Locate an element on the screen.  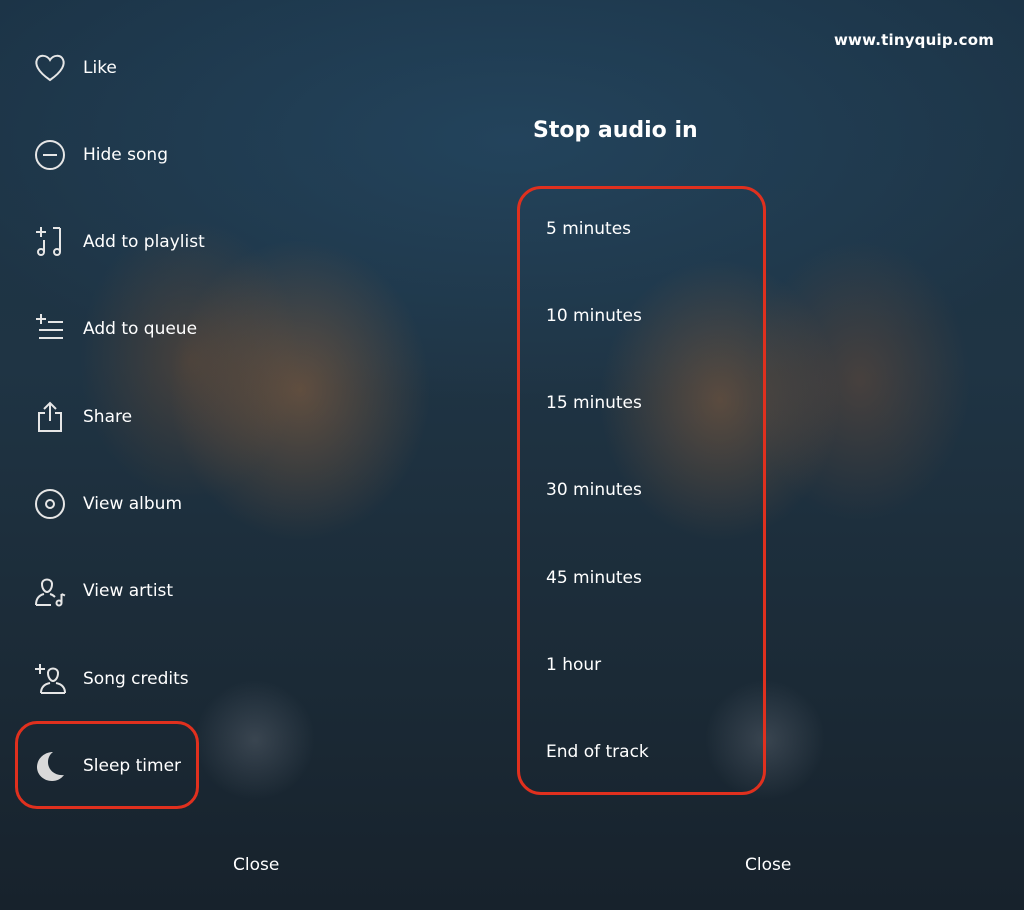
sleep-timer-title: Stop audio in is located at coordinates (615, 130).